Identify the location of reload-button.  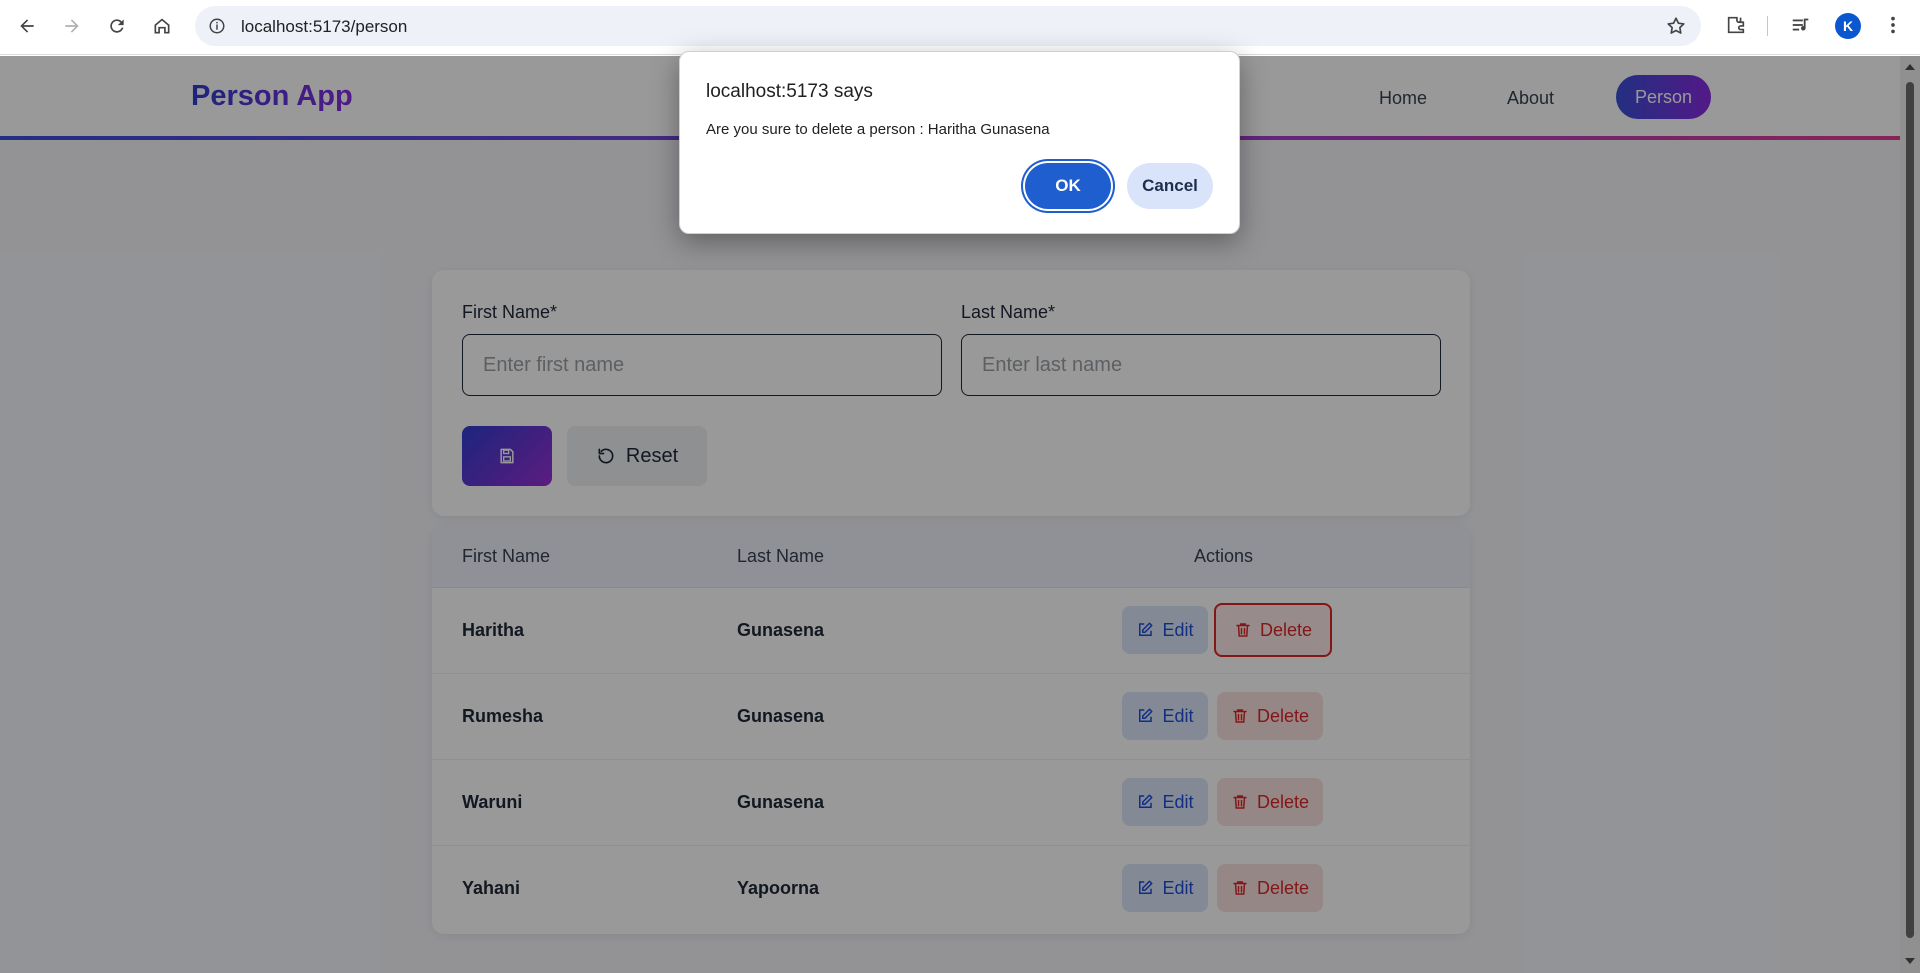
(117, 26).